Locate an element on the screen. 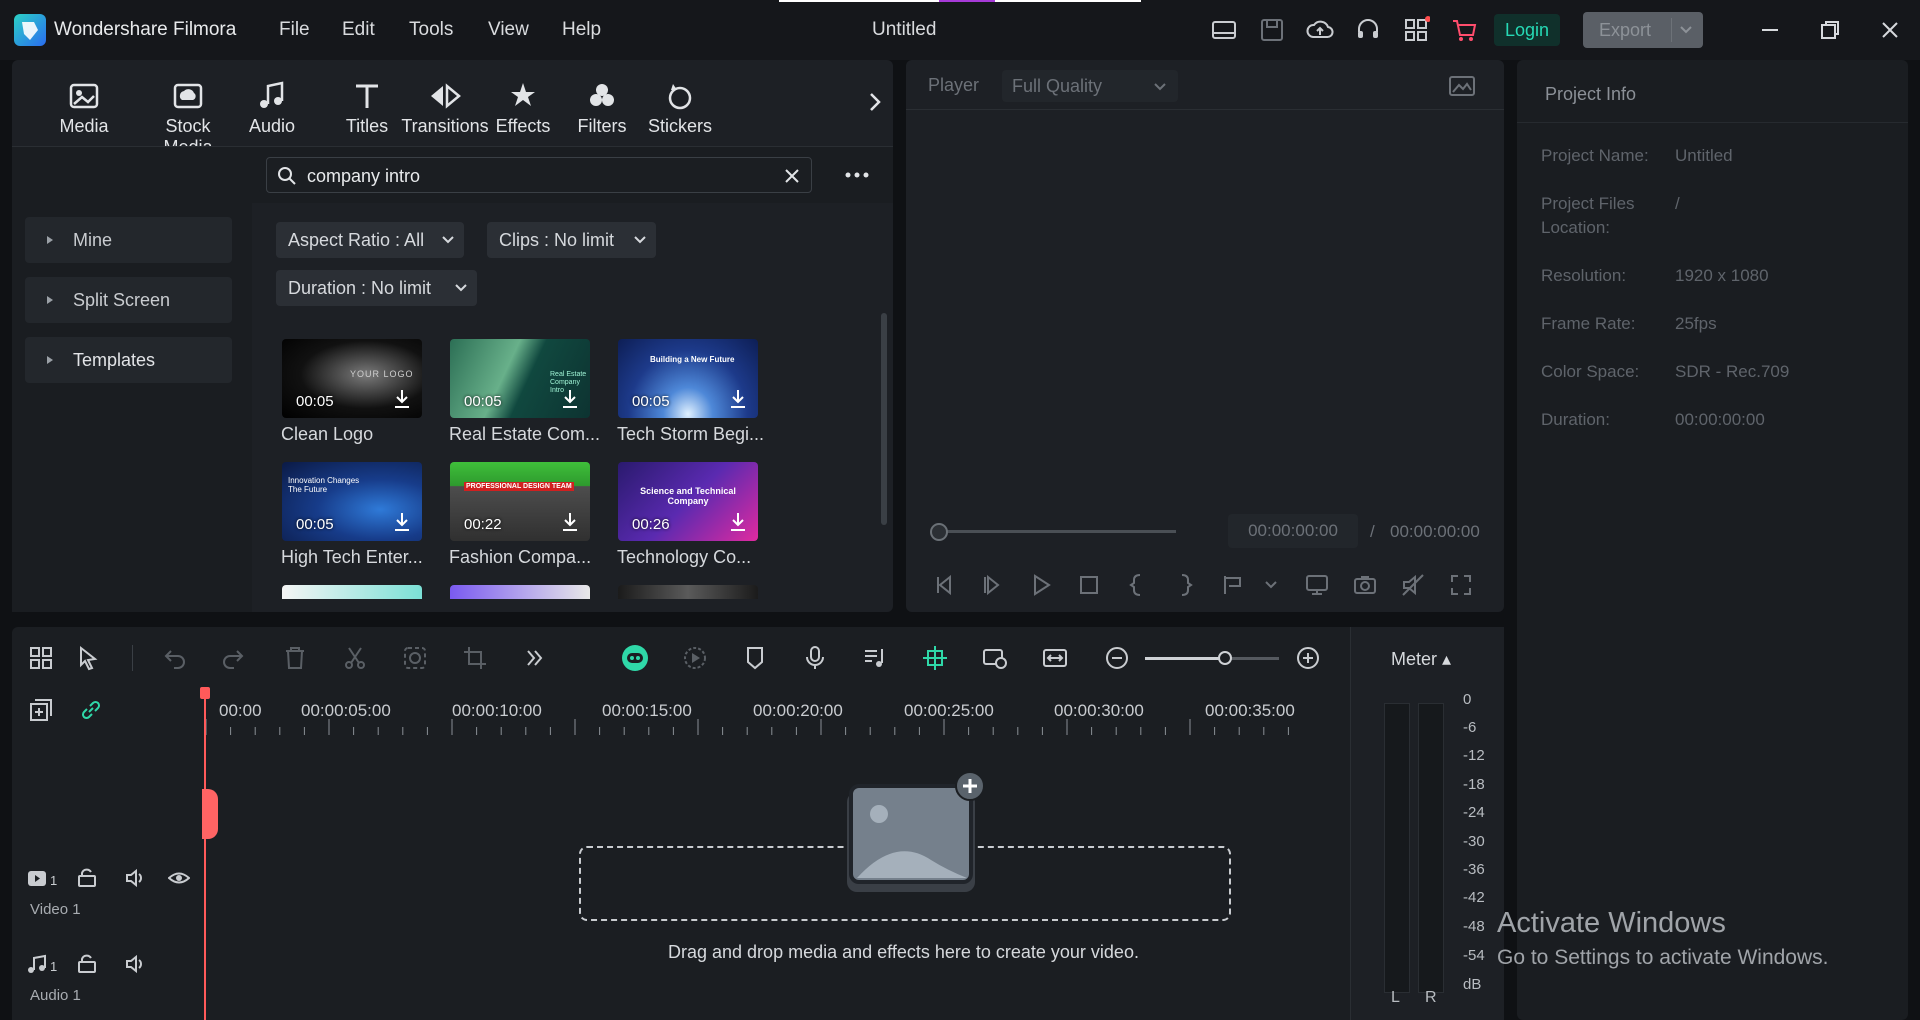  expand-arrow-icon is located at coordinates (50, 300).